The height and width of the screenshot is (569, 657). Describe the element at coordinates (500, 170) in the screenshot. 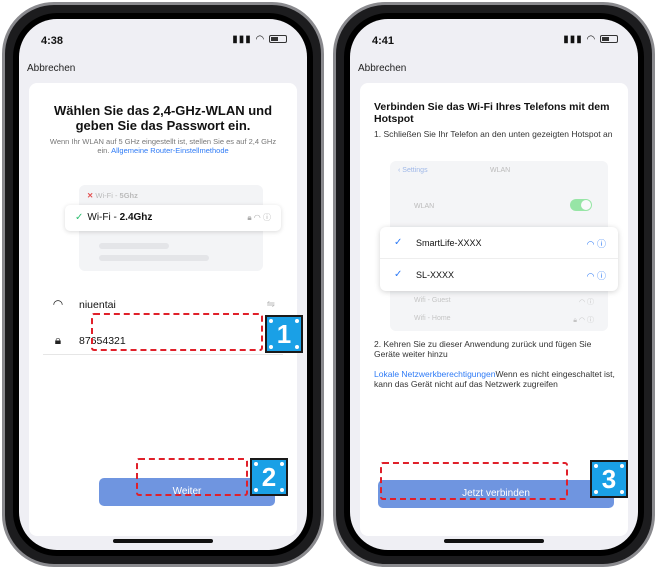

I see `settings-title: WLAN` at that location.